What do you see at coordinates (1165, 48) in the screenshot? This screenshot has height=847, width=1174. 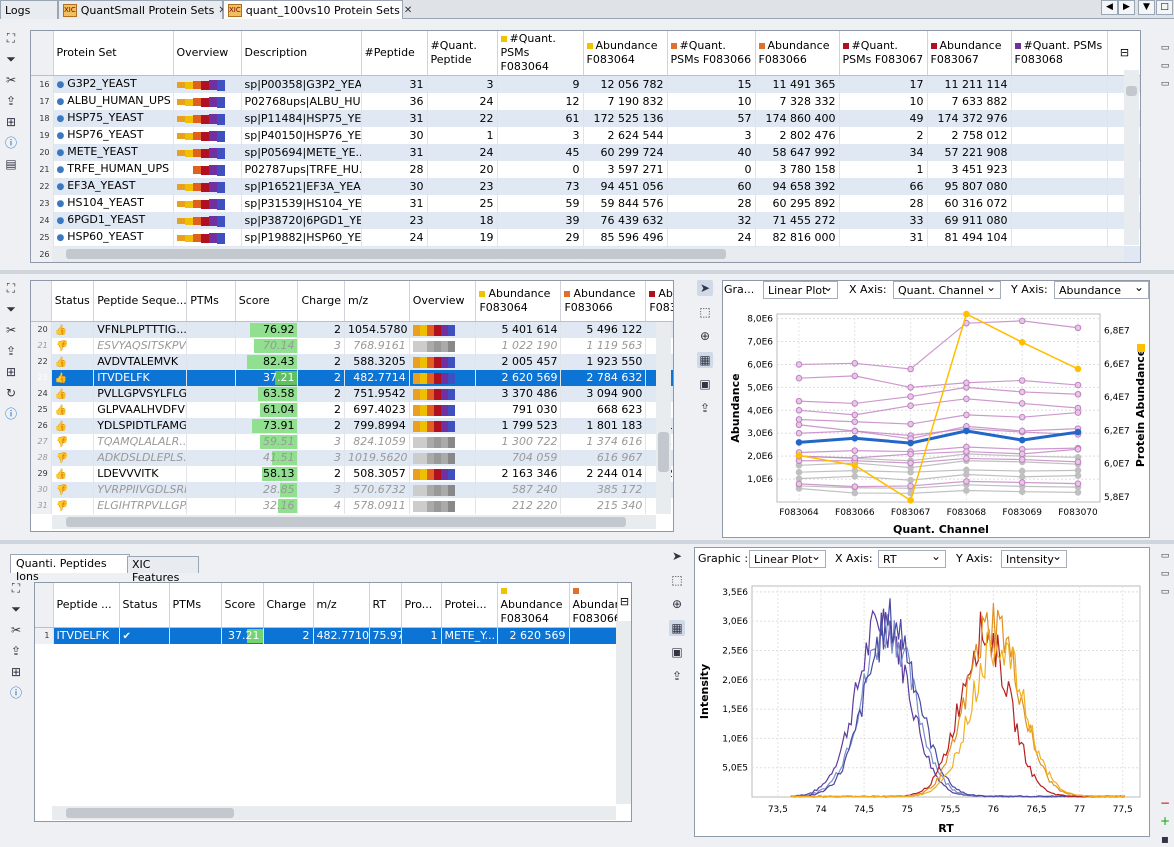 I see `panel-icon: ▭` at bounding box center [1165, 48].